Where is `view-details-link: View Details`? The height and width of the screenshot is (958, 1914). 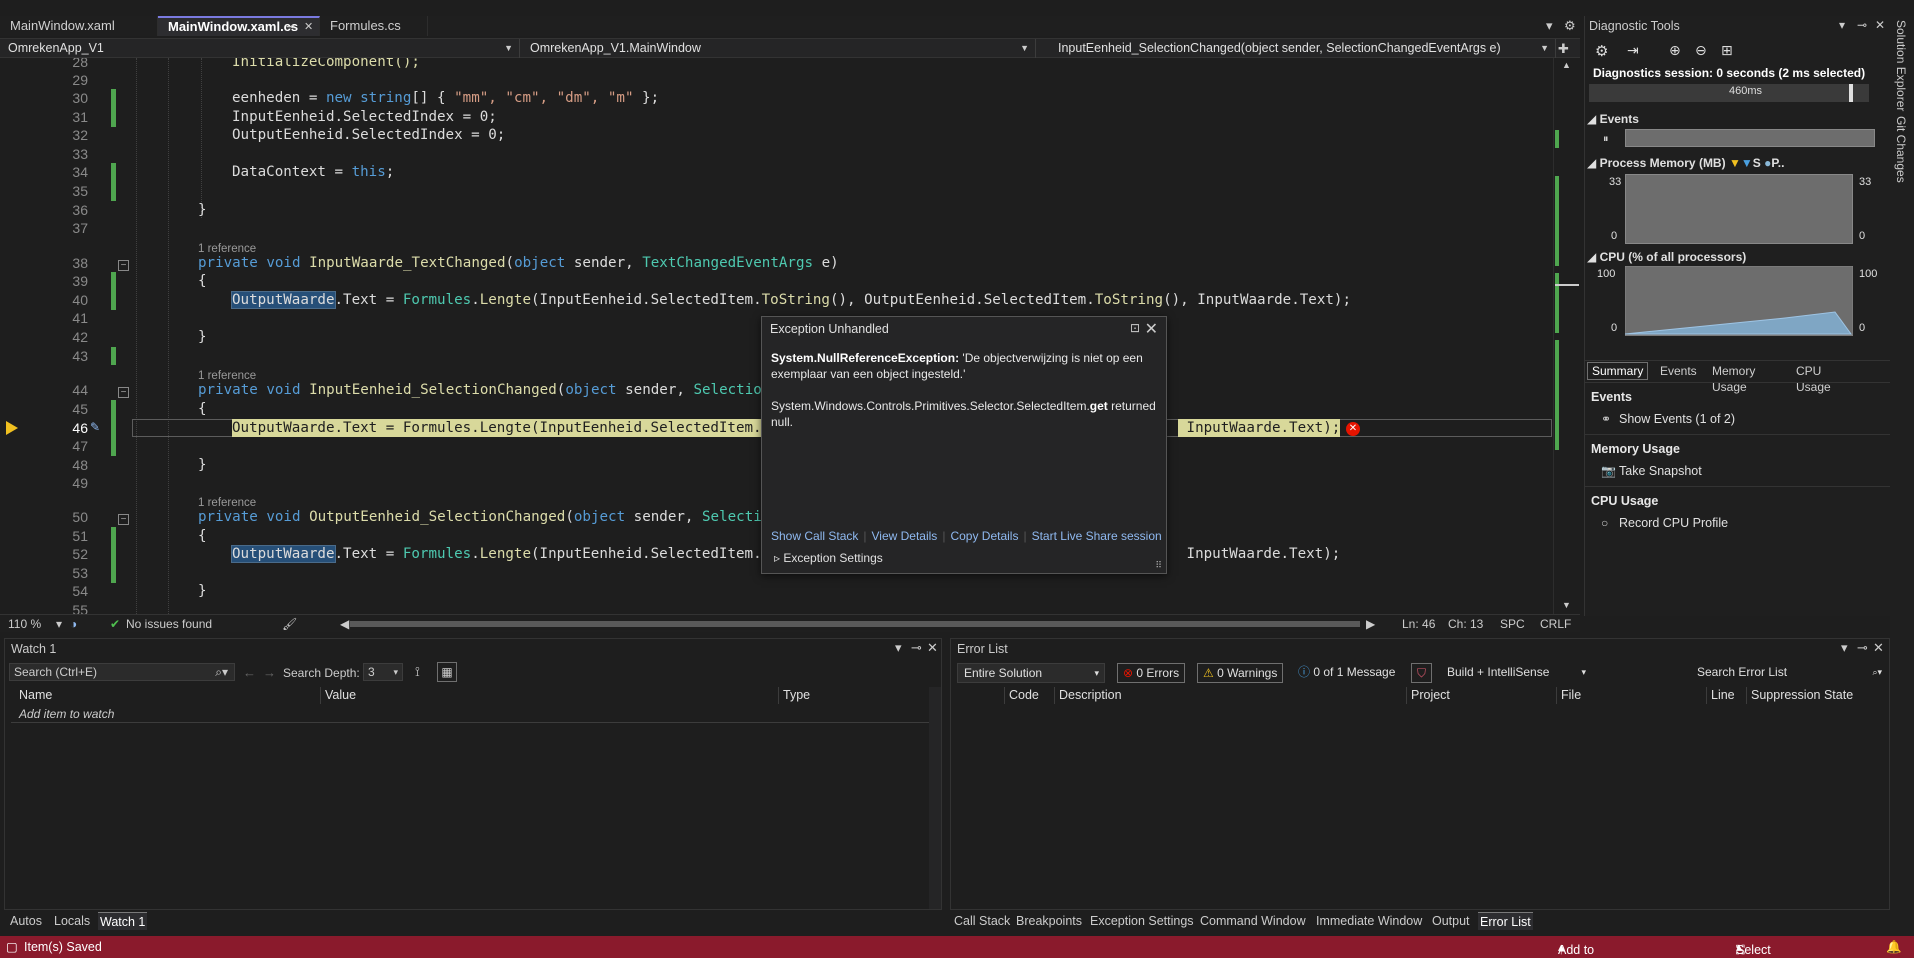 view-details-link: View Details is located at coordinates (905, 536).